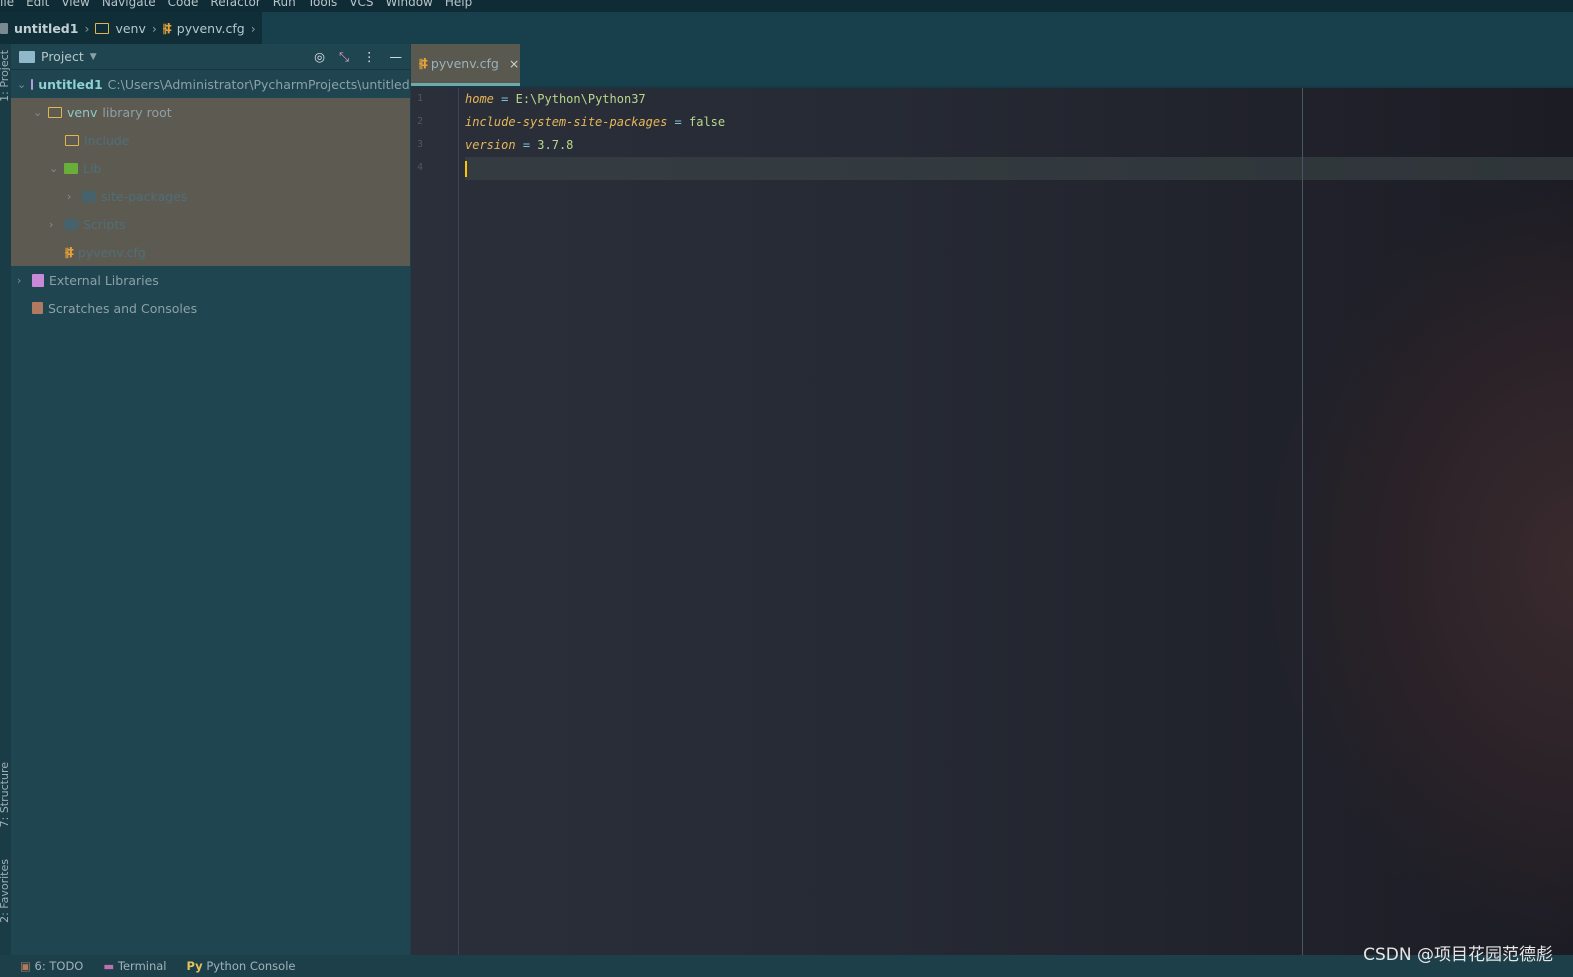 This screenshot has height=977, width=1573. What do you see at coordinates (1019, 99) in the screenshot?
I see `code-line: home = E:\Python\Python37` at bounding box center [1019, 99].